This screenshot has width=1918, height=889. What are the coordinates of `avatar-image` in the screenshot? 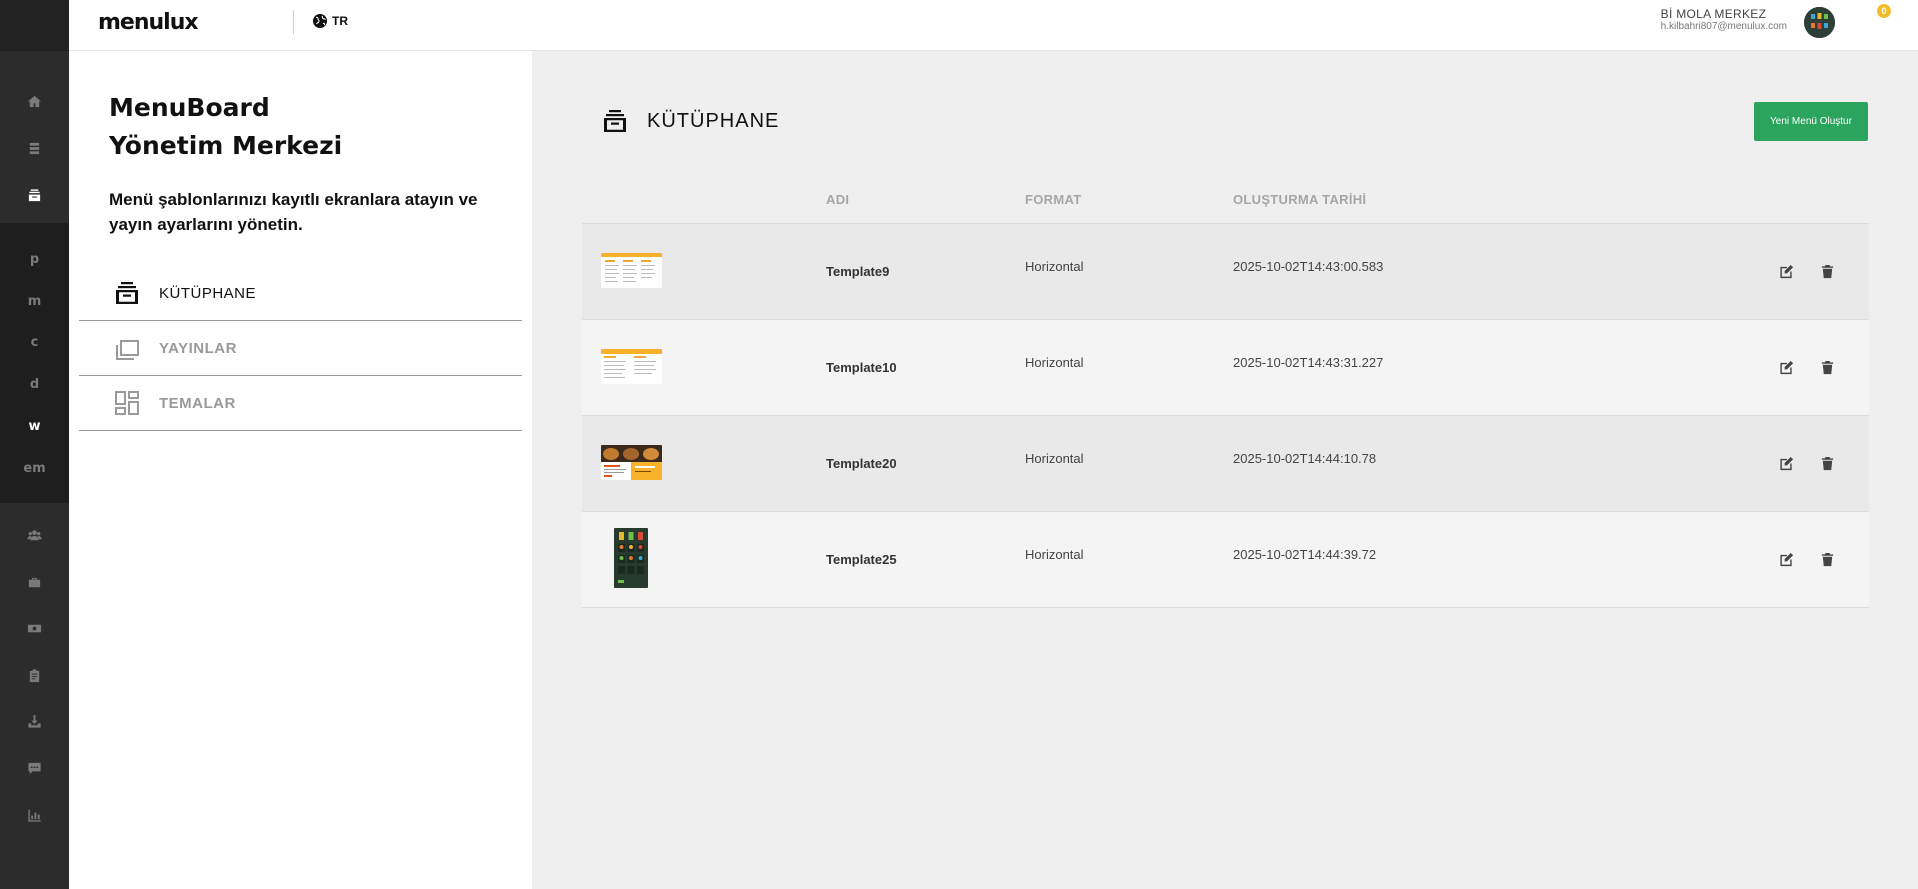 It's located at (1819, 22).